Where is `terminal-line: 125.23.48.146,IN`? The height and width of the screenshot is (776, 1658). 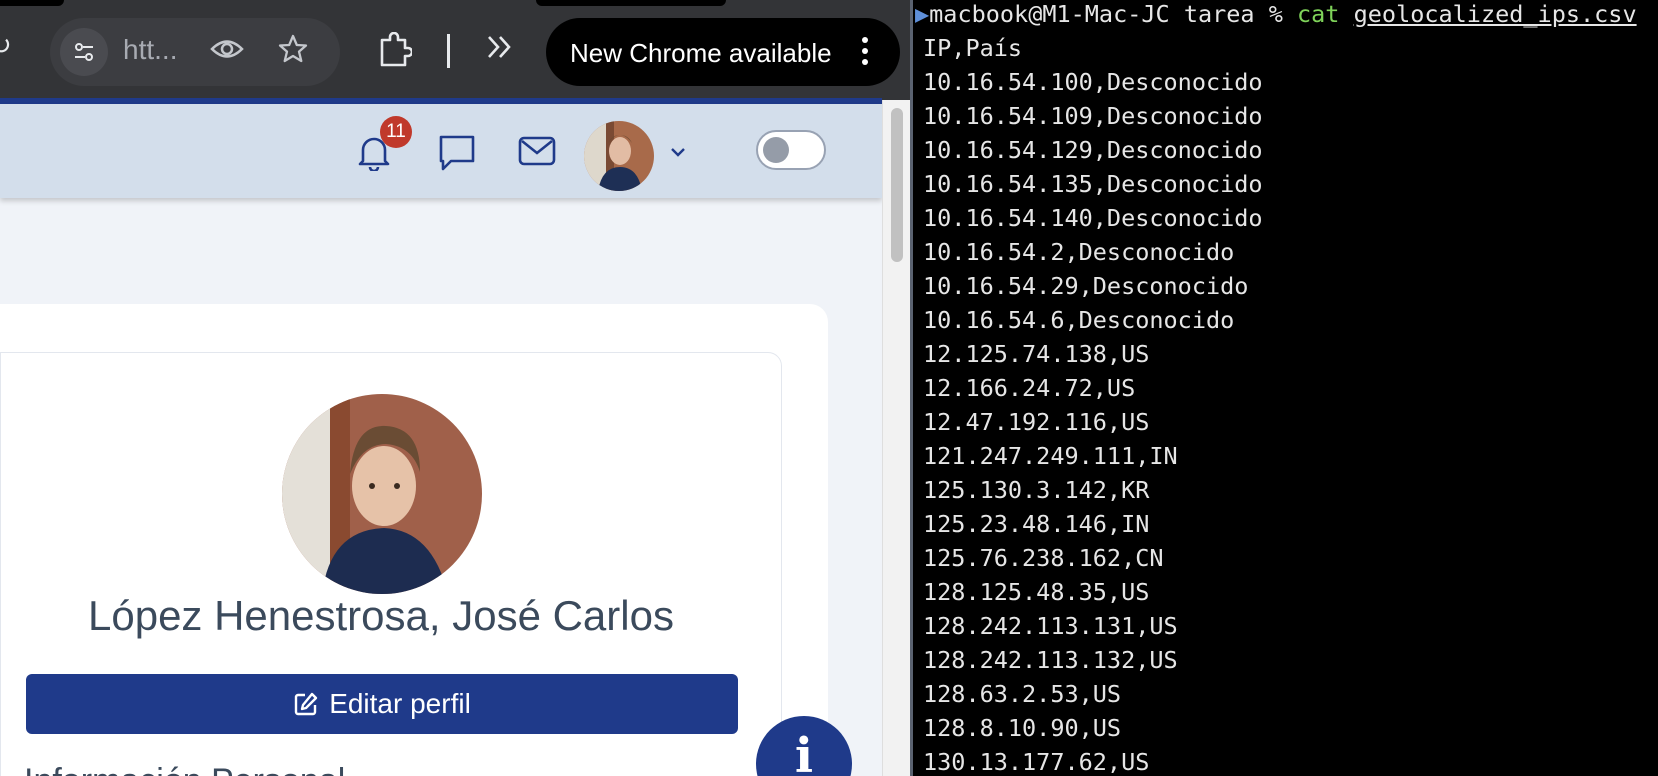
terminal-line: 125.23.48.146,IN is located at coordinates (1036, 524).